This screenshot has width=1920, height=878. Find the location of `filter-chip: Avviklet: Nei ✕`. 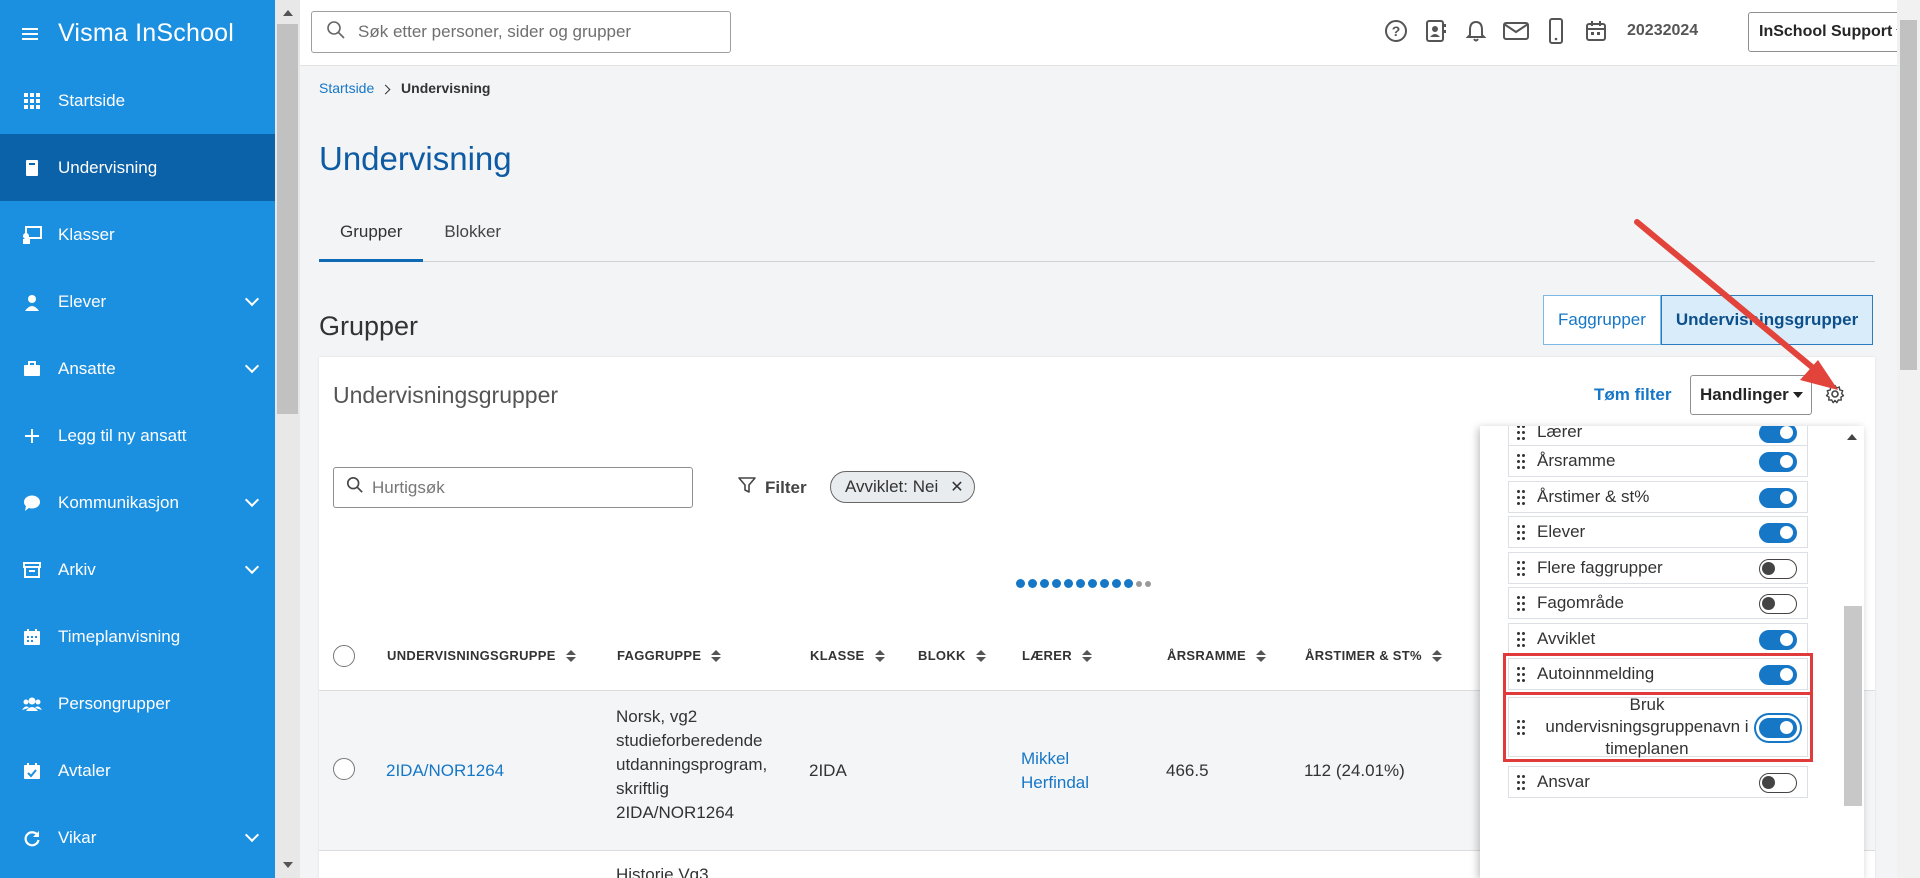

filter-chip: Avviklet: Nei ✕ is located at coordinates (902, 487).